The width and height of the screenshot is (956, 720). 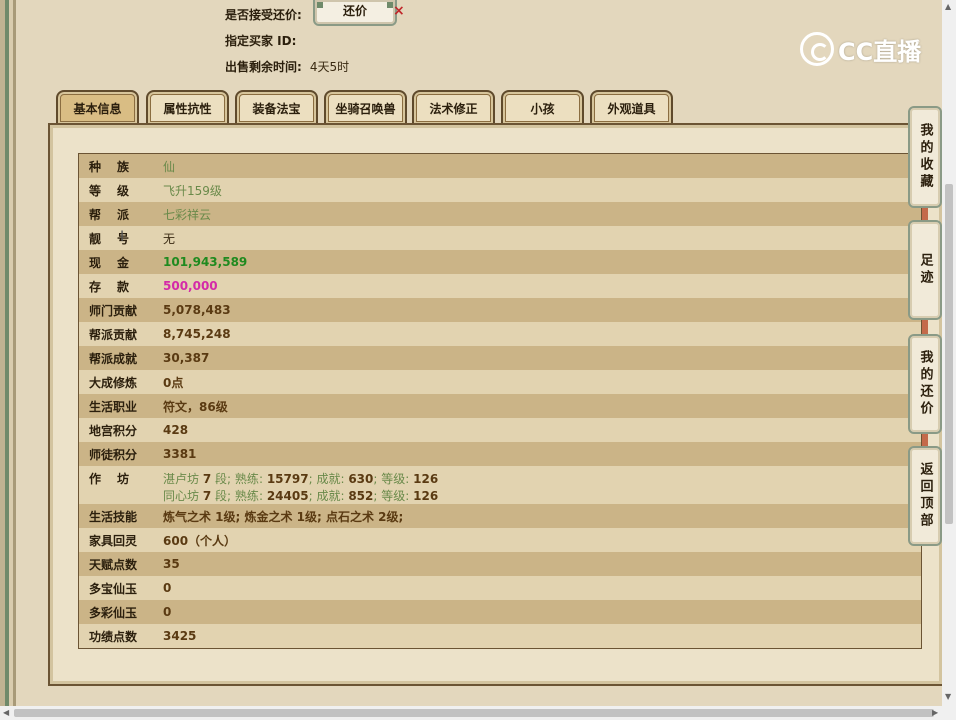 I want to click on workshop-skill: 15797, so click(x=287, y=479).